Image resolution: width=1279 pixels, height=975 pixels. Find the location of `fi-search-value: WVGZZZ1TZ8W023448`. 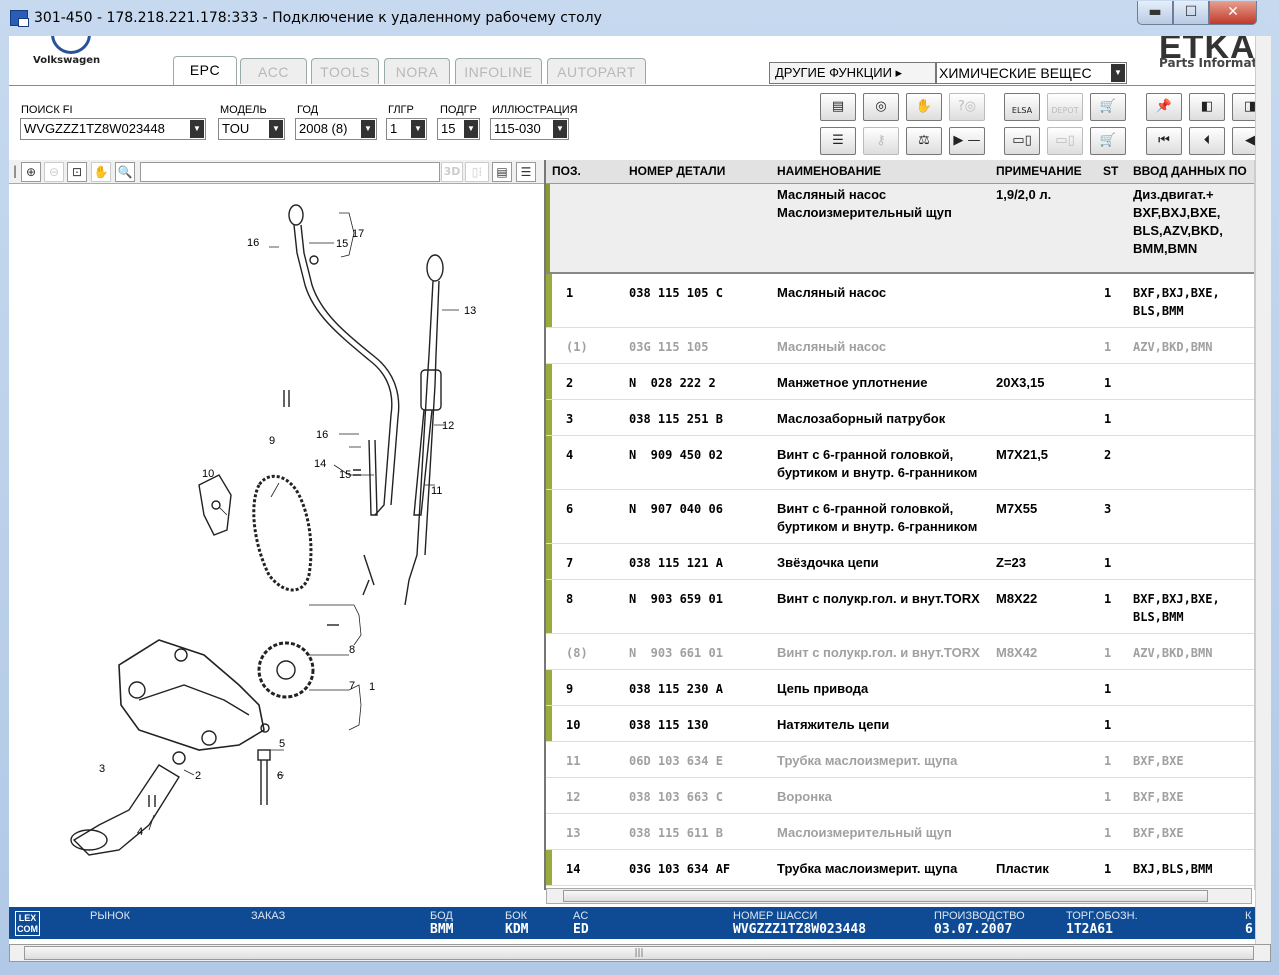

fi-search-value: WVGZZZ1TZ8W023448 is located at coordinates (94, 128).